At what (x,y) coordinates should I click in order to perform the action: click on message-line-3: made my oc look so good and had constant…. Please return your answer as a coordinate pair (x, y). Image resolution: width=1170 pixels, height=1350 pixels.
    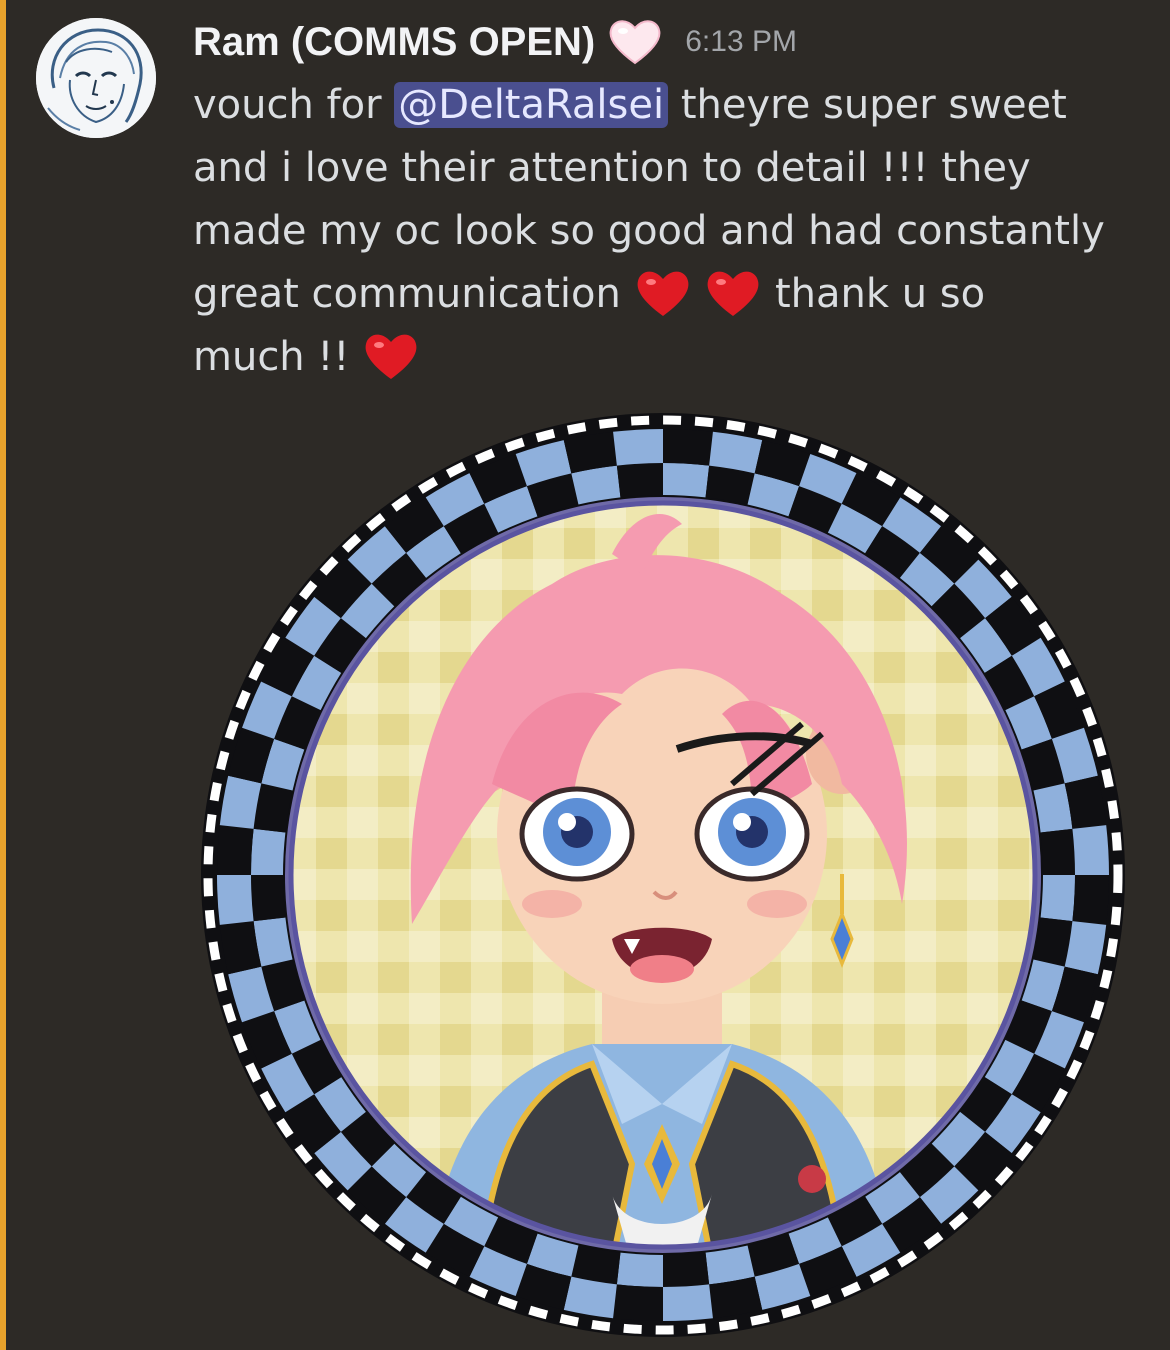
    Looking at the image, I should click on (649, 231).